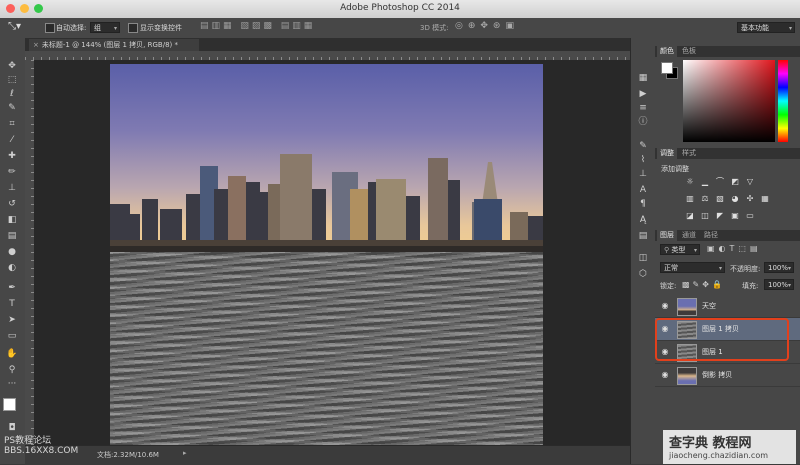  Describe the element at coordinates (643, 258) in the screenshot. I see `timeline-icon: ◫` at that location.